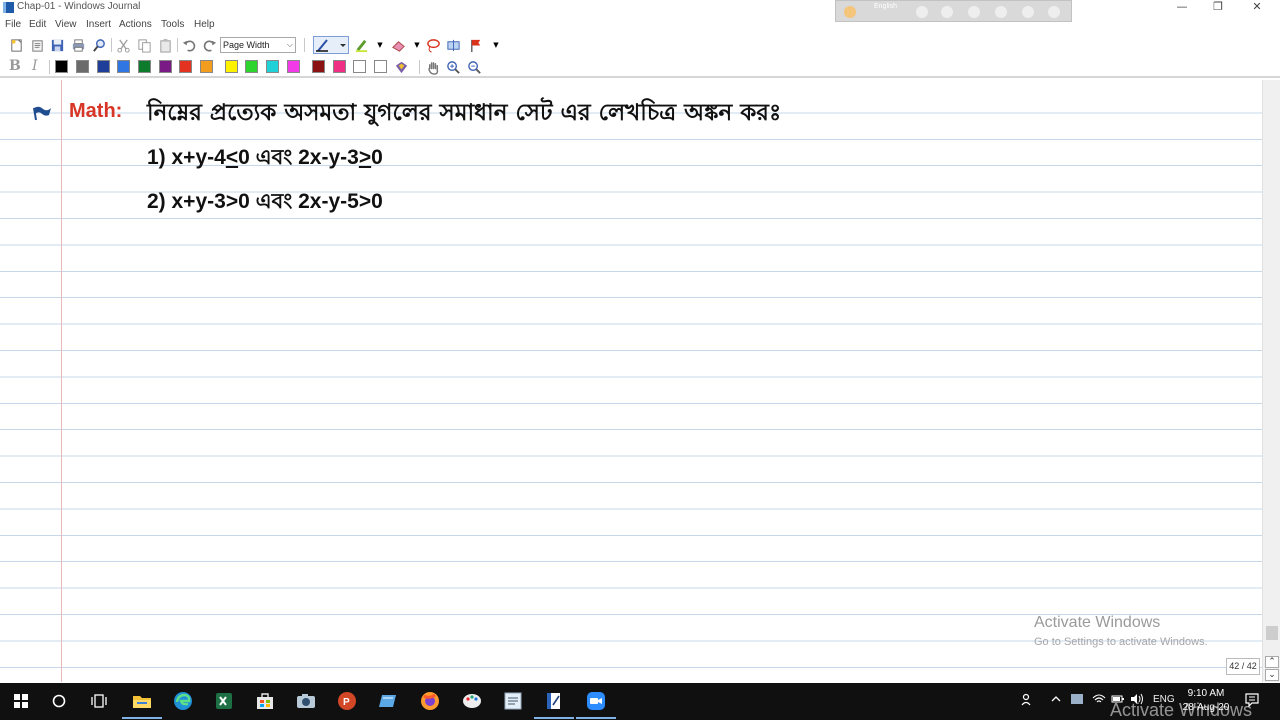 The height and width of the screenshot is (720, 1280). Describe the element at coordinates (1272, 633) in the screenshot. I see `scrollbar-thumb` at that location.